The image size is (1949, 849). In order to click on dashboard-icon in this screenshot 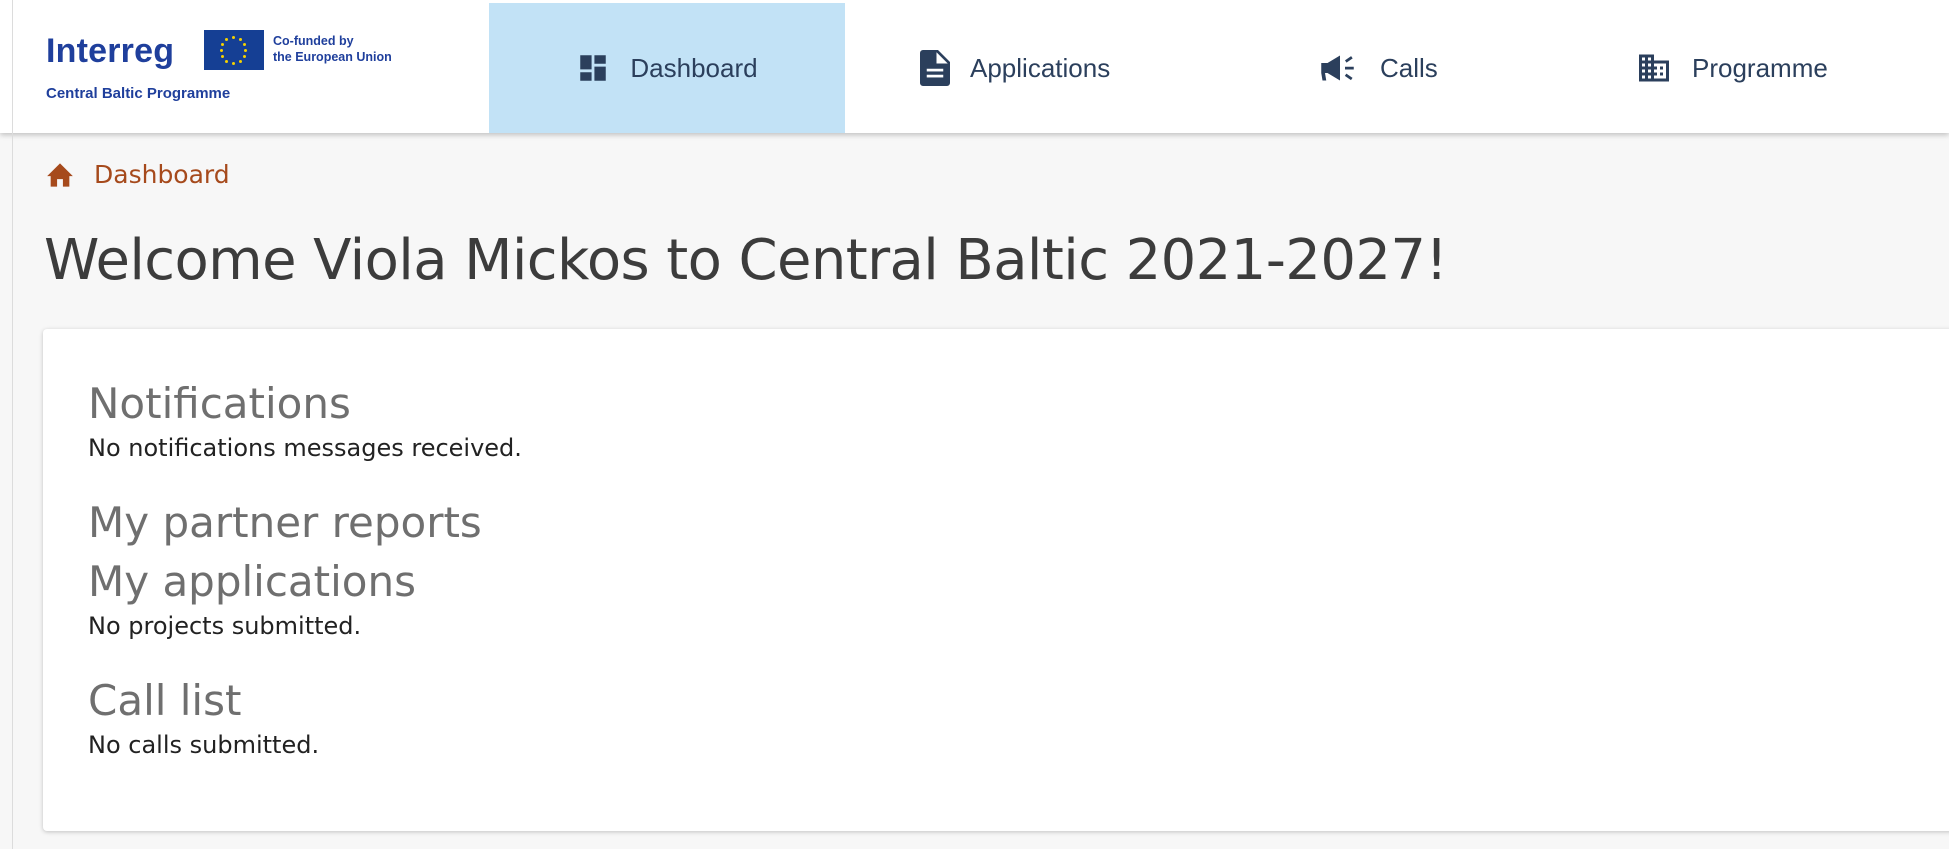, I will do `click(593, 68)`.